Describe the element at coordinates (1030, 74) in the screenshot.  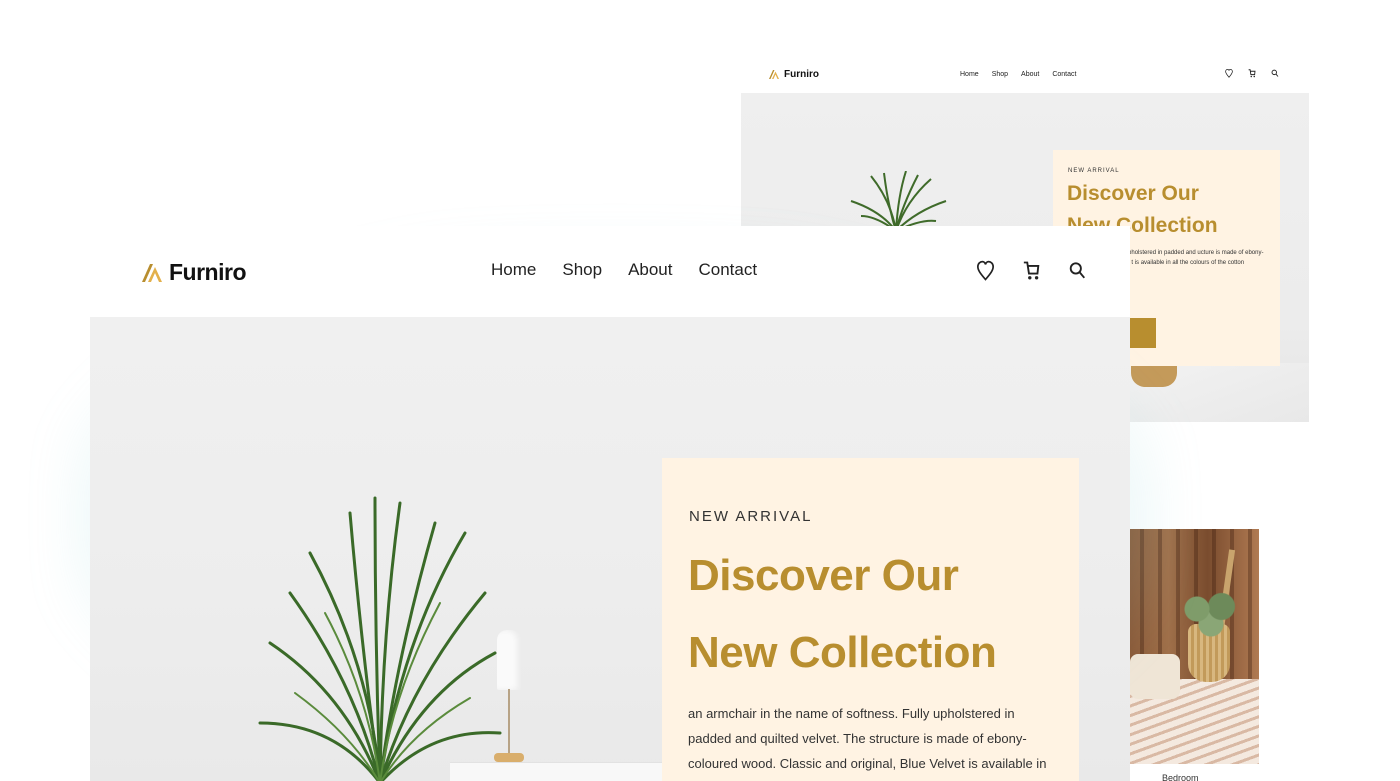
I see `preview-nav-about: About` at that location.